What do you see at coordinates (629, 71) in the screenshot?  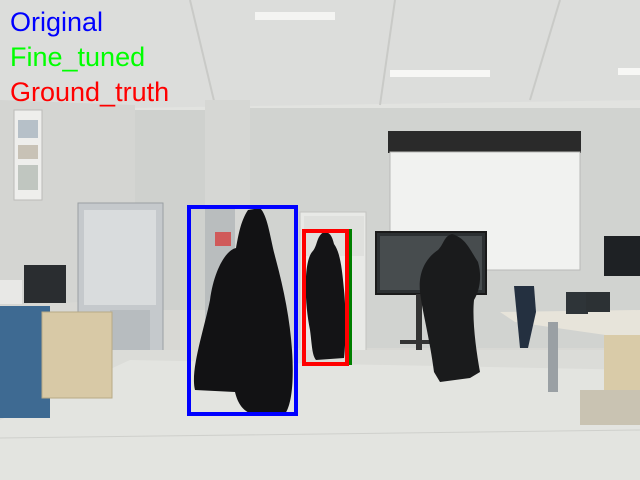 I see `ceiling-light-right` at bounding box center [629, 71].